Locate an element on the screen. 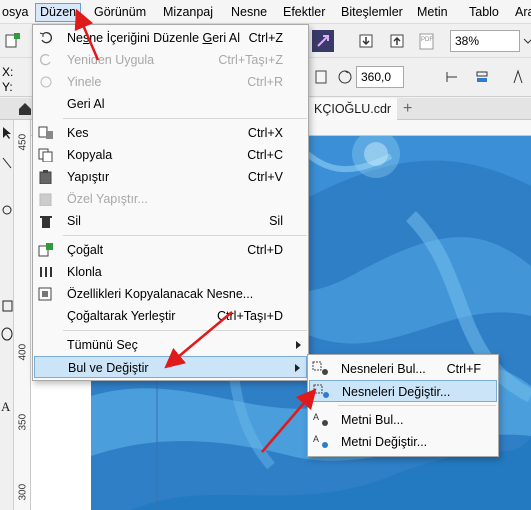 This screenshot has width=531, height=510. lock-ratio-icon is located at coordinates (321, 77).